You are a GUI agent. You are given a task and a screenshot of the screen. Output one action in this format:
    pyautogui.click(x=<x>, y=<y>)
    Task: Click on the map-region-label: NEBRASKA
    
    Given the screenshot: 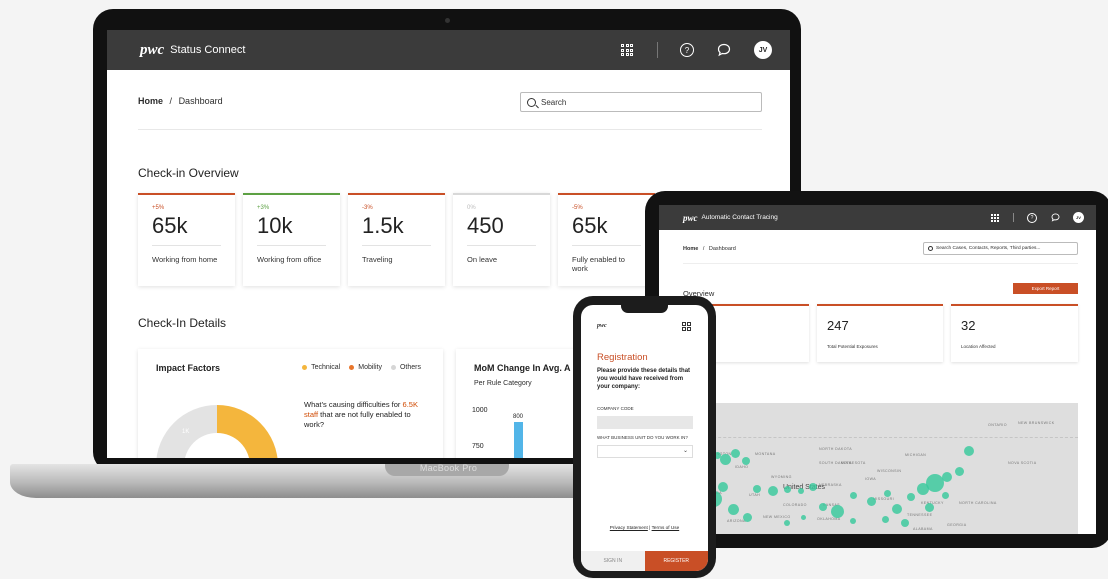 What is the action you would take?
    pyautogui.click(x=830, y=485)
    